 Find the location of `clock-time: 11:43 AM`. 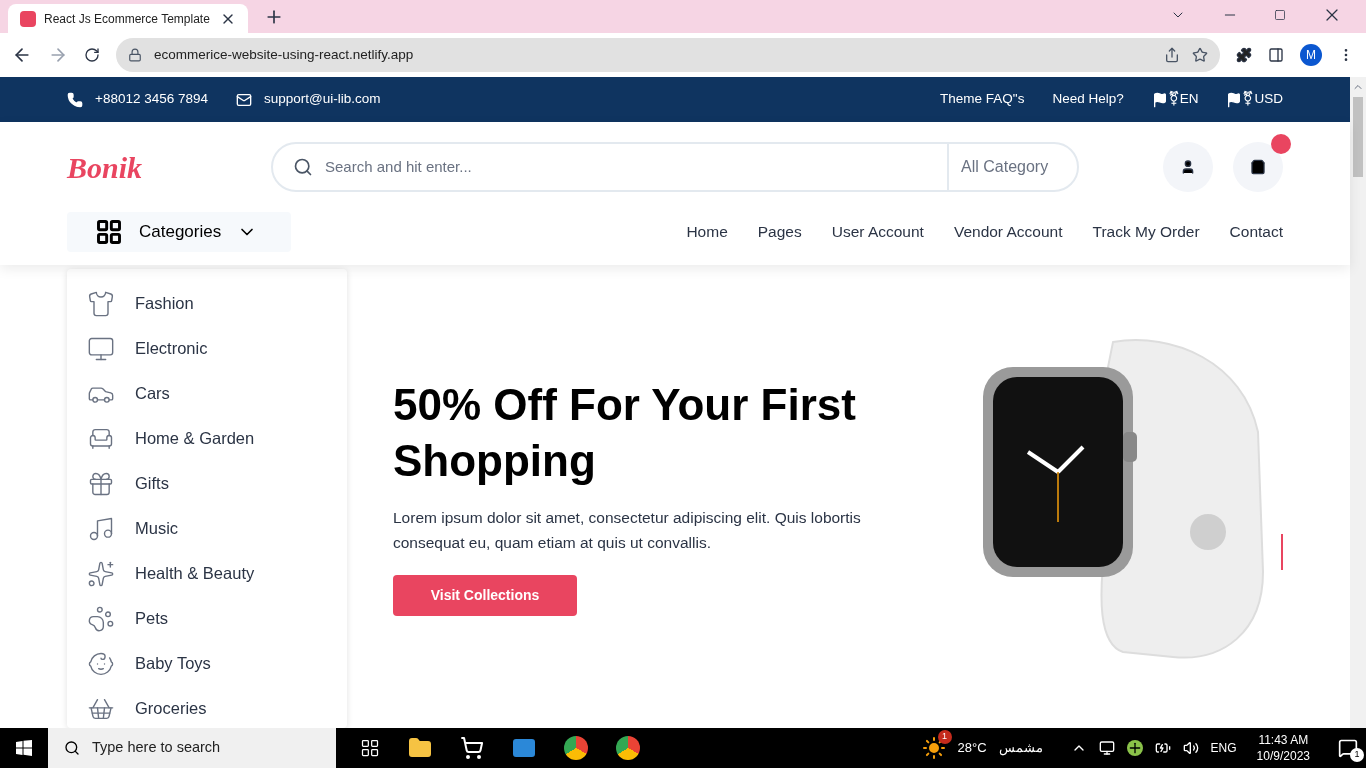

clock-time: 11:43 AM is located at coordinates (1283, 740).